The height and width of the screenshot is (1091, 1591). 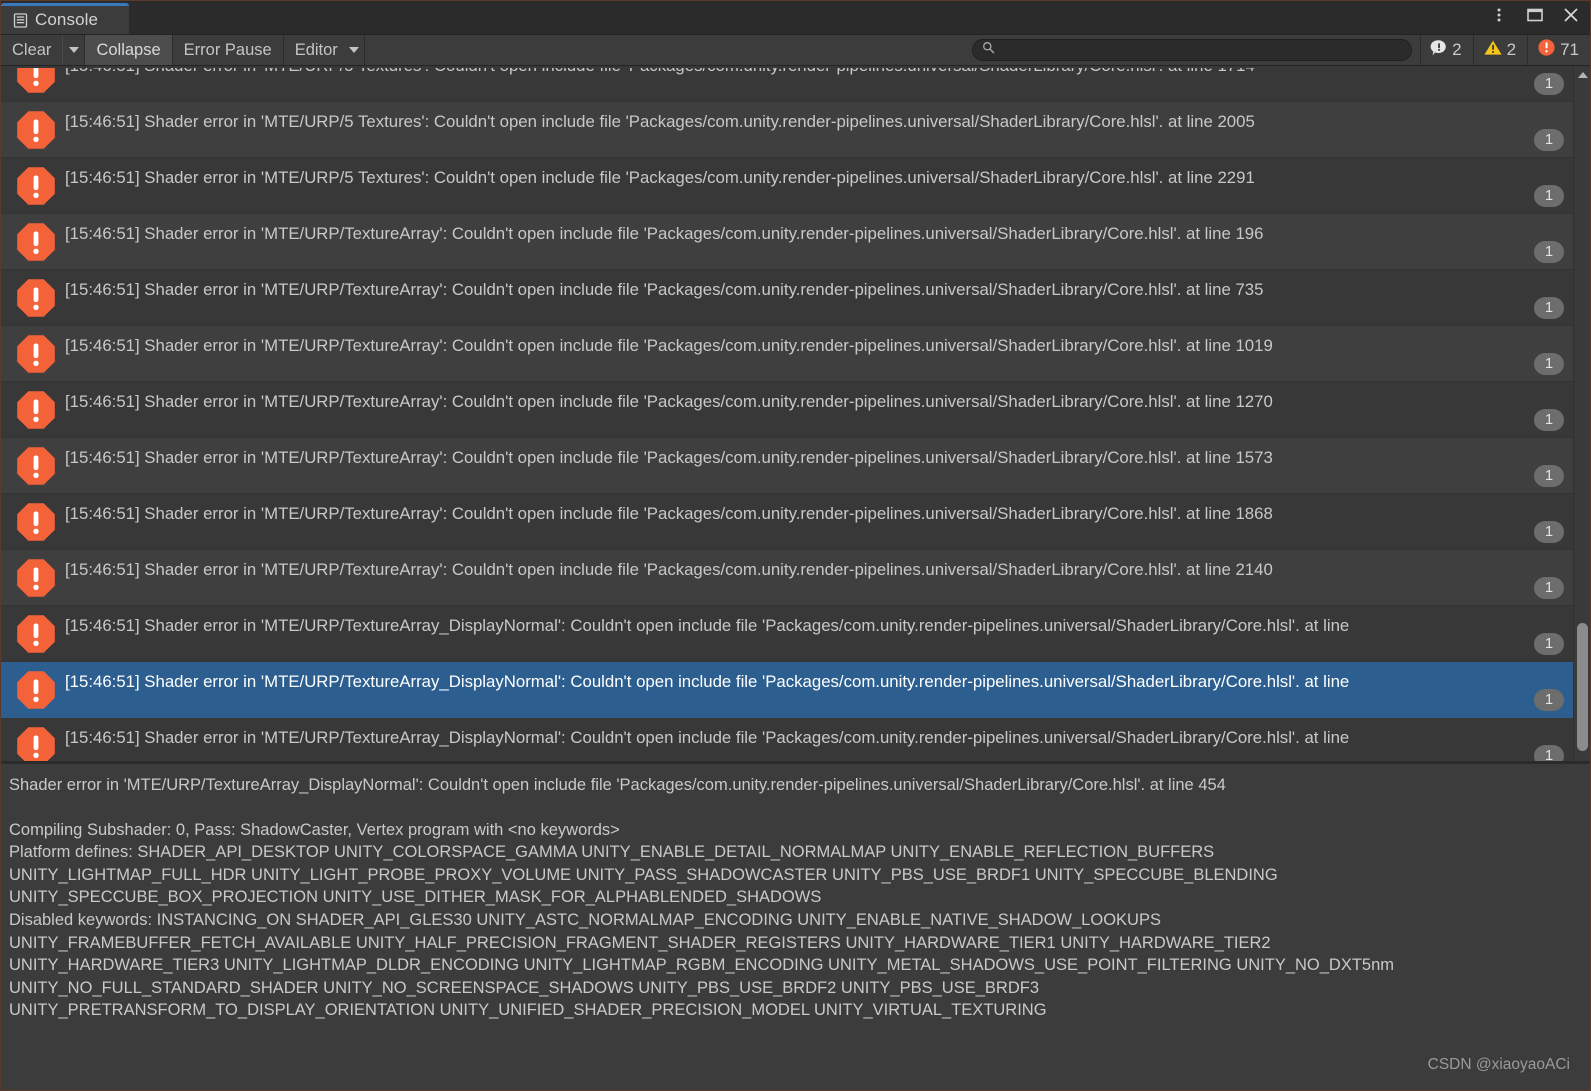 What do you see at coordinates (1499, 15) in the screenshot?
I see `kebab-menu-icon` at bounding box center [1499, 15].